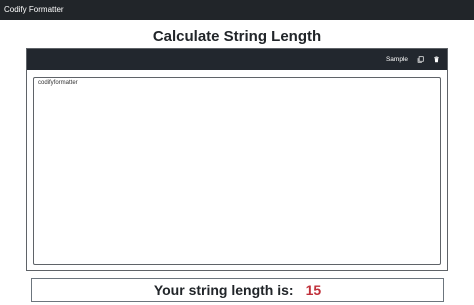  I want to click on delete-button, so click(436, 59).